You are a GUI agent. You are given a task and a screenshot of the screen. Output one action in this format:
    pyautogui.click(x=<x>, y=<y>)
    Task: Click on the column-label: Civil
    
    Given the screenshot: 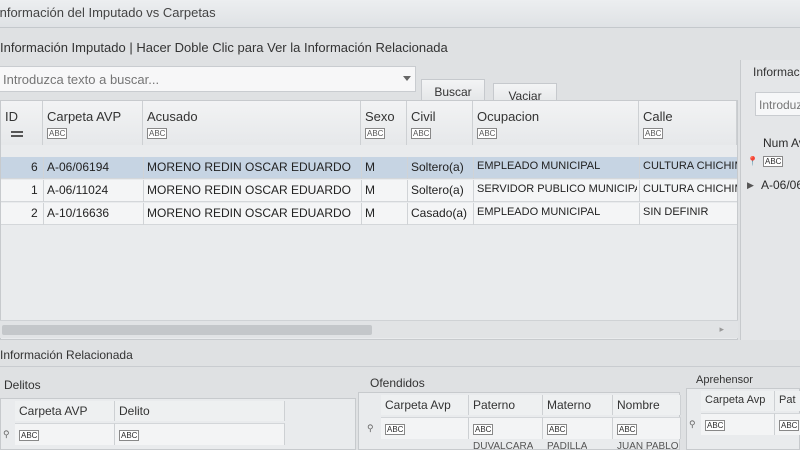 What is the action you would take?
    pyautogui.click(x=423, y=116)
    